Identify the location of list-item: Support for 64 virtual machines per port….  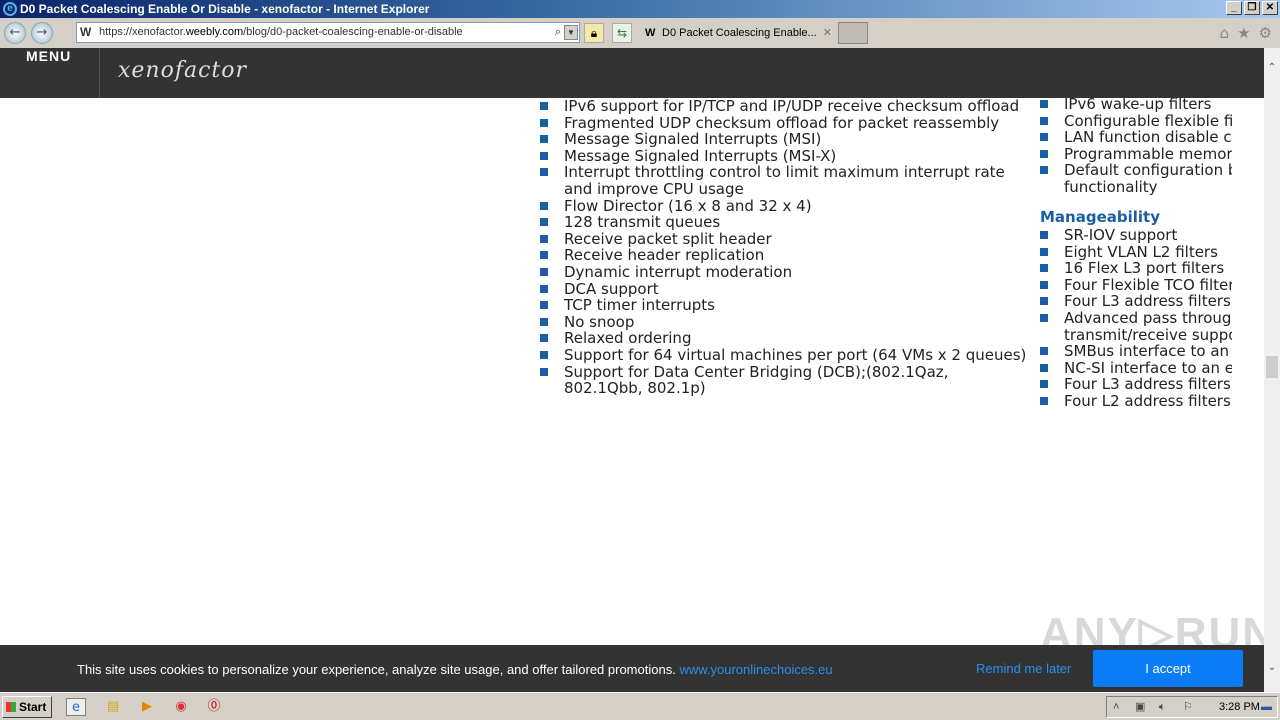
(785, 355).